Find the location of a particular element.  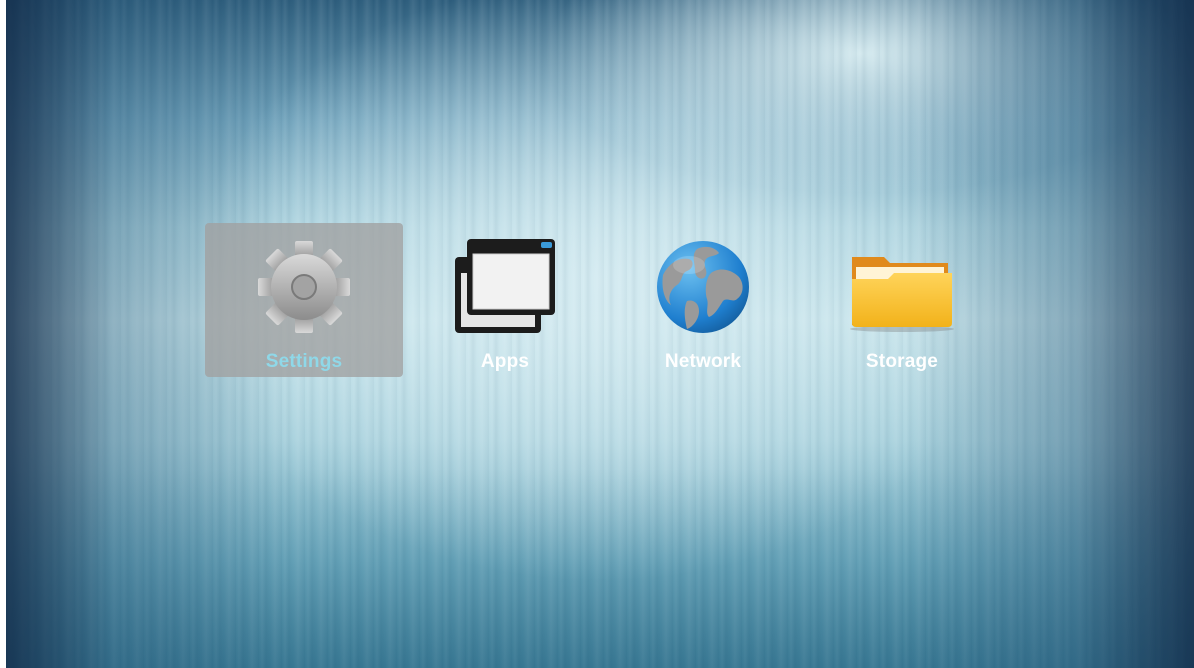

settings-tile: Settings is located at coordinates (304, 300).